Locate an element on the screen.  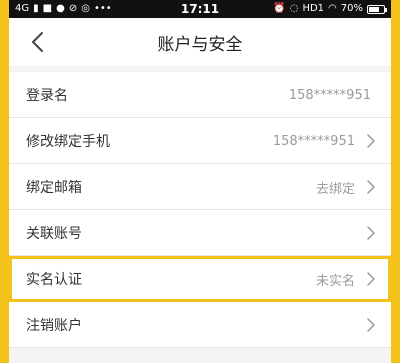
battery-icon is located at coordinates (377, 9).